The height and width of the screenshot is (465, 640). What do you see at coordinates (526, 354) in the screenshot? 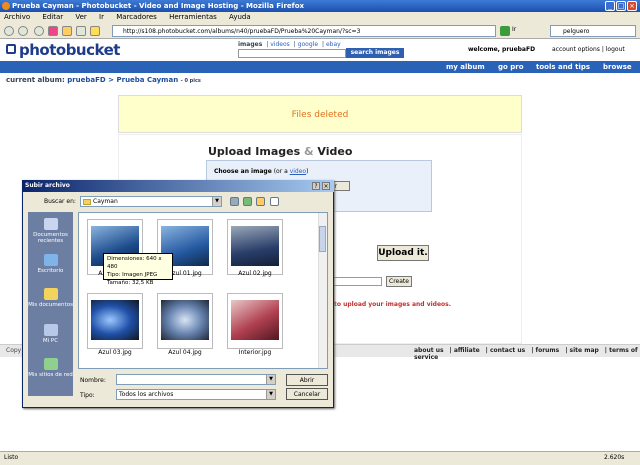
I see `footer-terms: terms of service` at bounding box center [526, 354].